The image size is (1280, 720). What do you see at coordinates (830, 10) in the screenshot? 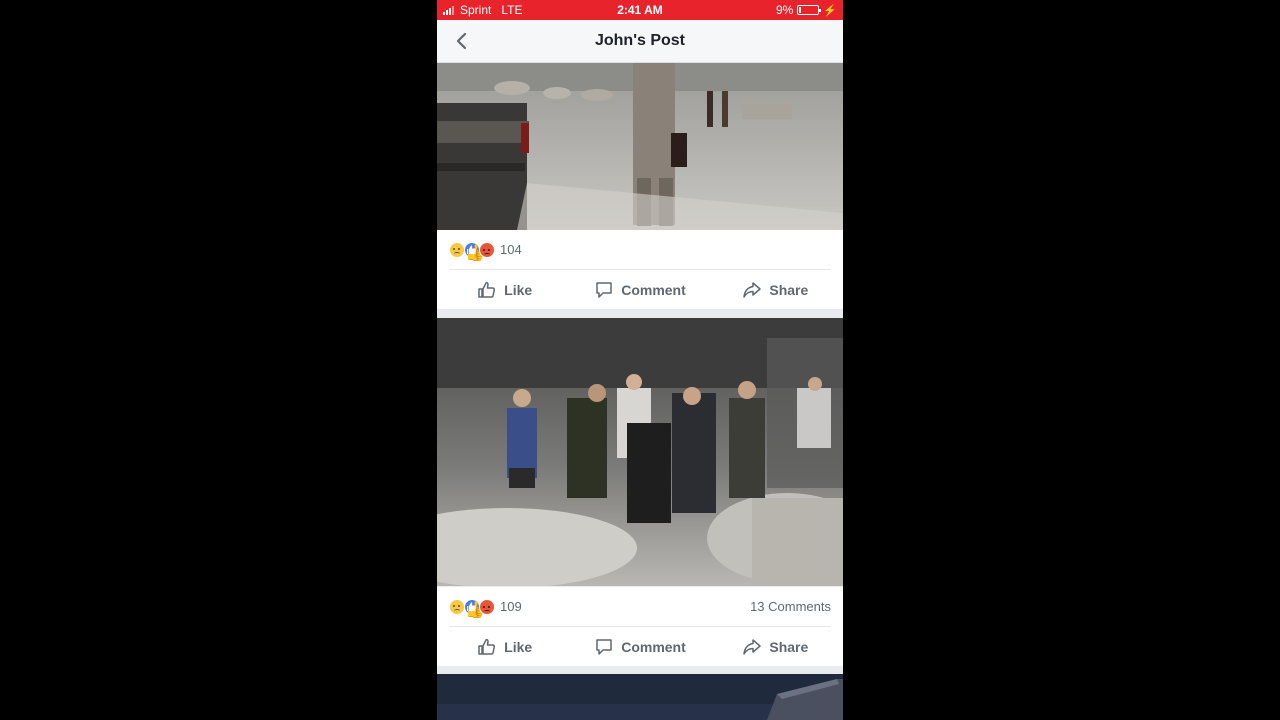
I see `charging-bolt-icon: ⚡` at bounding box center [830, 10].